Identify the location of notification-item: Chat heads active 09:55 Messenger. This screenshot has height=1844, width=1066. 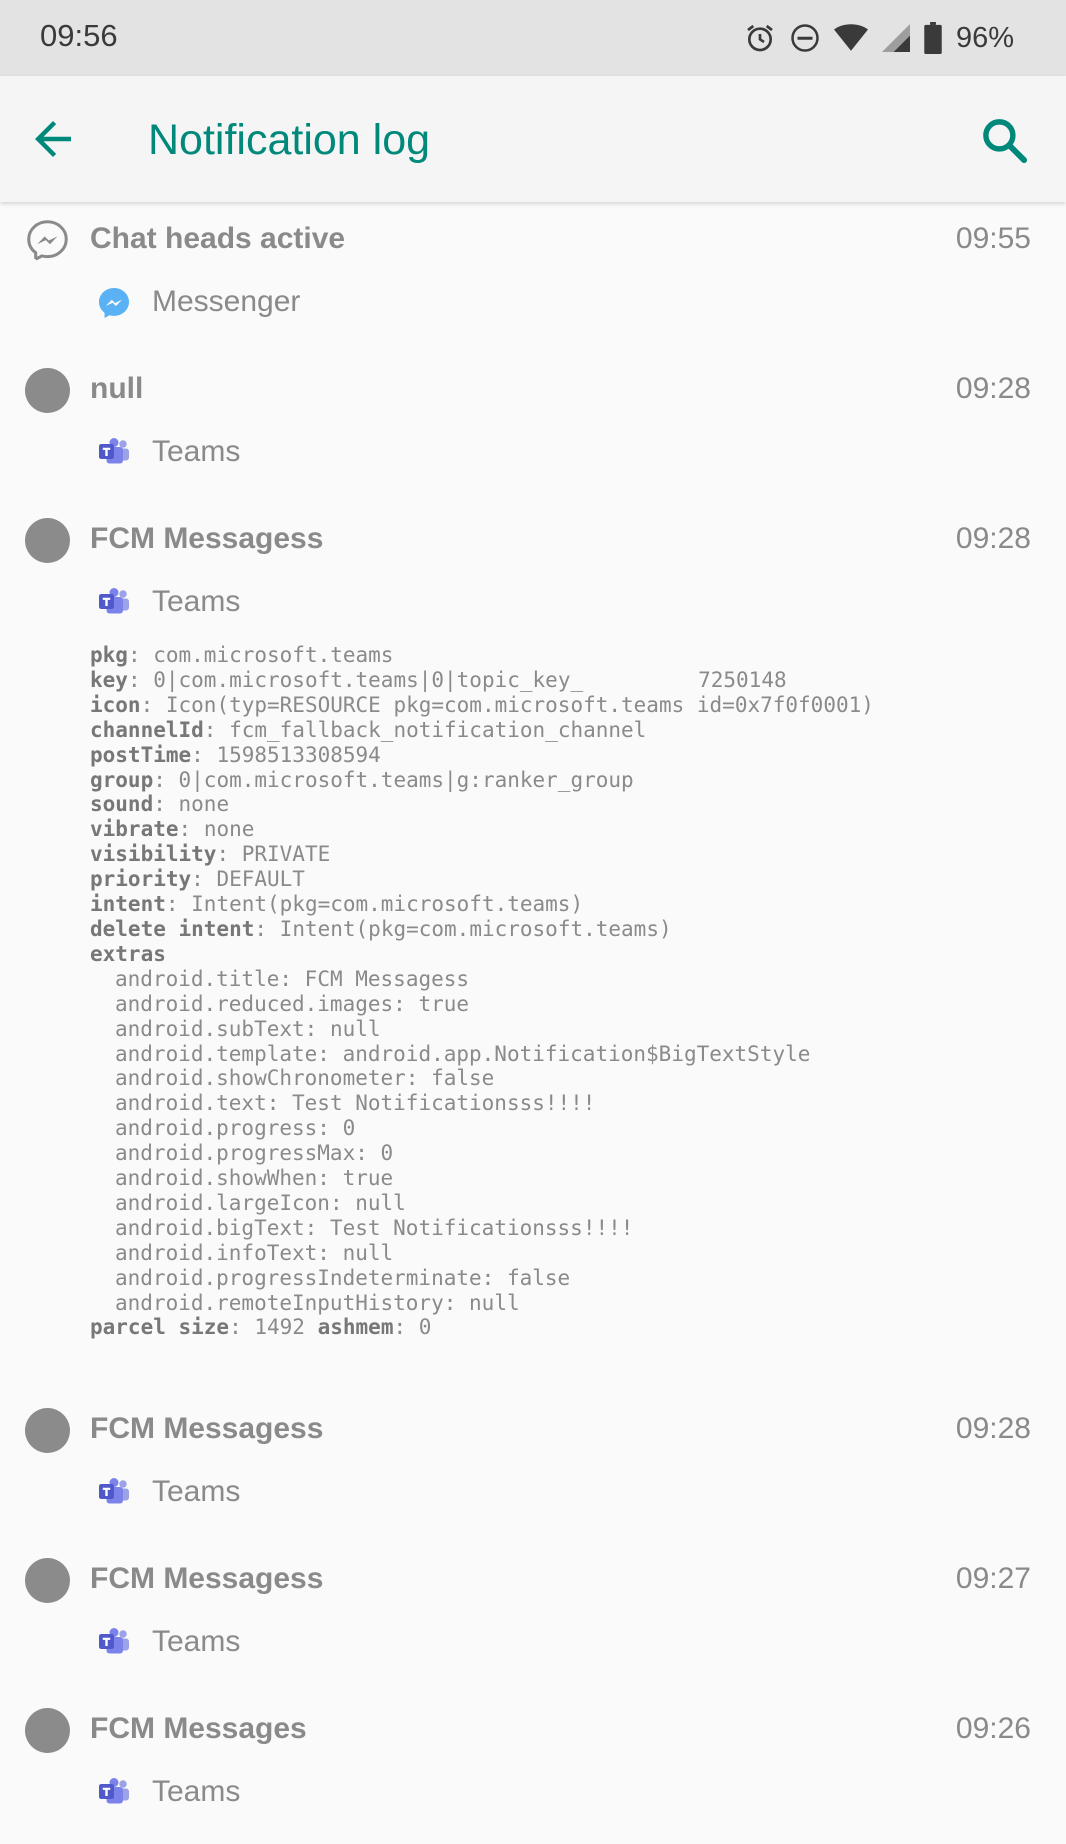
(533, 277).